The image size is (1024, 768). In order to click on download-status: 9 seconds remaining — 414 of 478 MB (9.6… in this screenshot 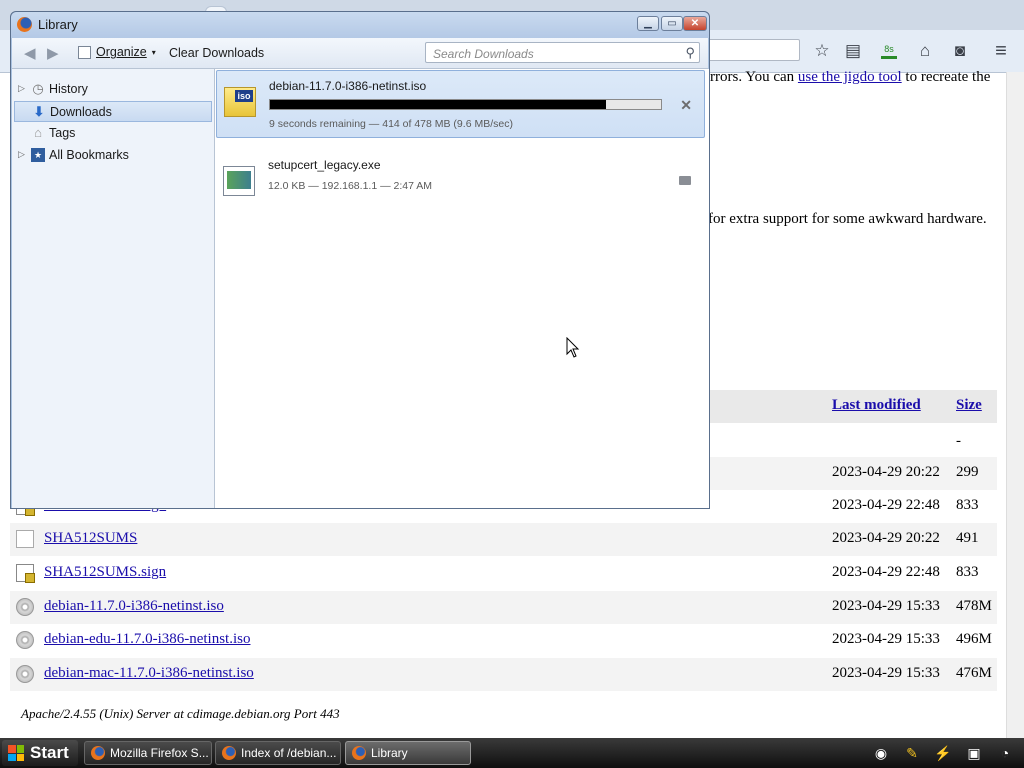, I will do `click(391, 124)`.